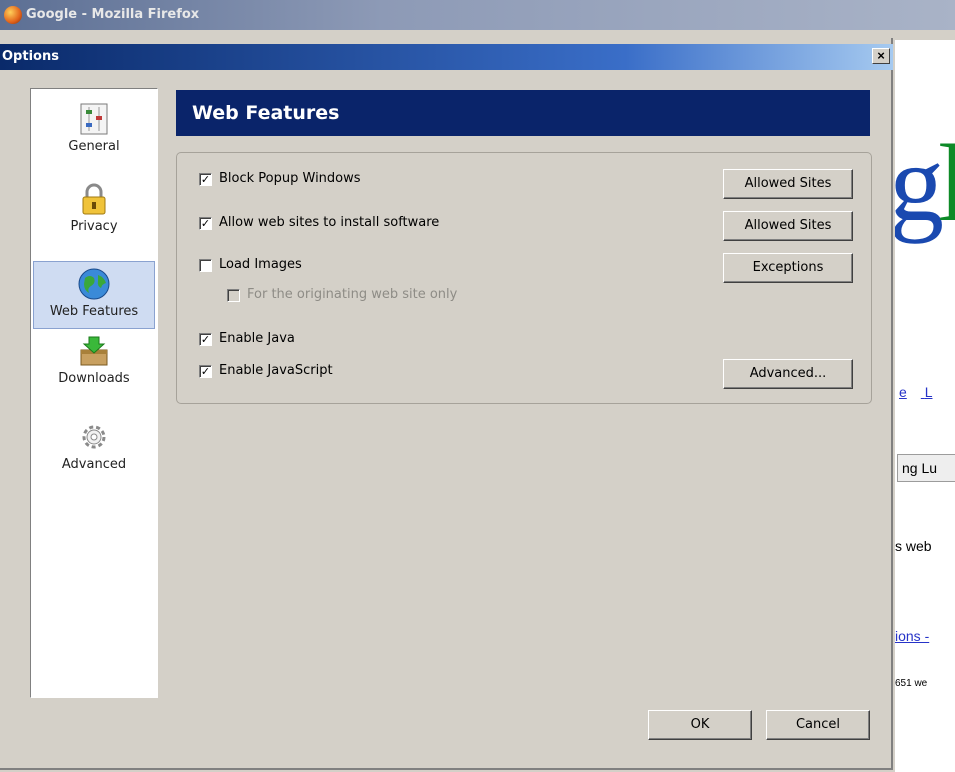 The height and width of the screenshot is (772, 955). What do you see at coordinates (925, 406) in the screenshot?
I see `background-web-page: gl e L ng Lu s web ions - 651 we` at bounding box center [925, 406].